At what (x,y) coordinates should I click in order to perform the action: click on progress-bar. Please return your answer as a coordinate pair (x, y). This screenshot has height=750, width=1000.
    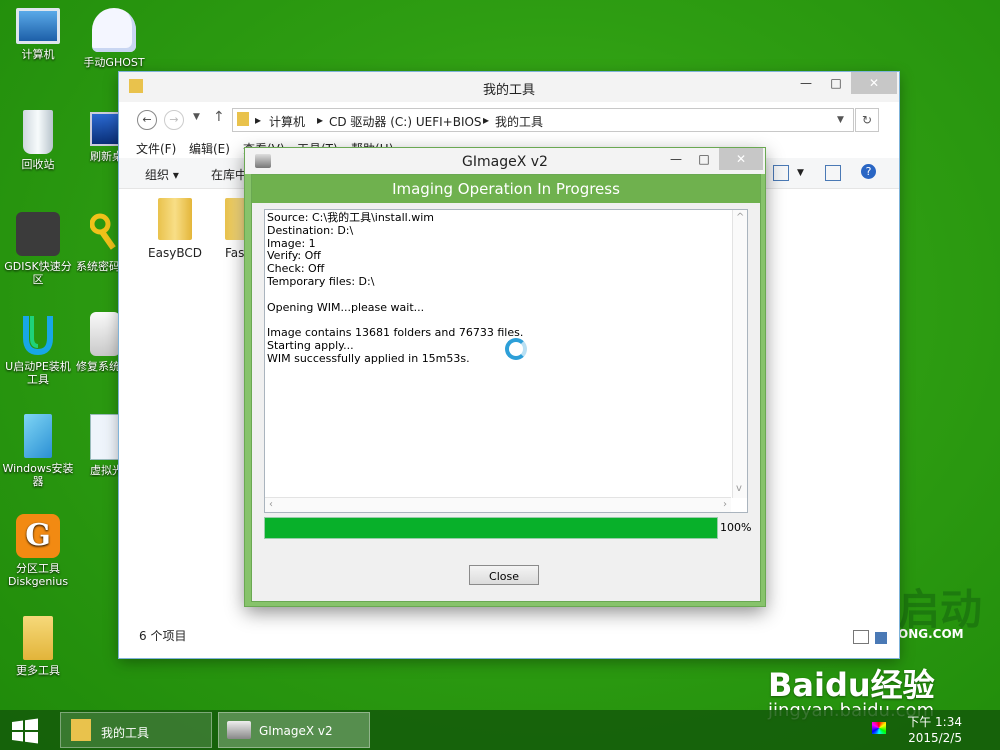
    Looking at the image, I should click on (491, 528).